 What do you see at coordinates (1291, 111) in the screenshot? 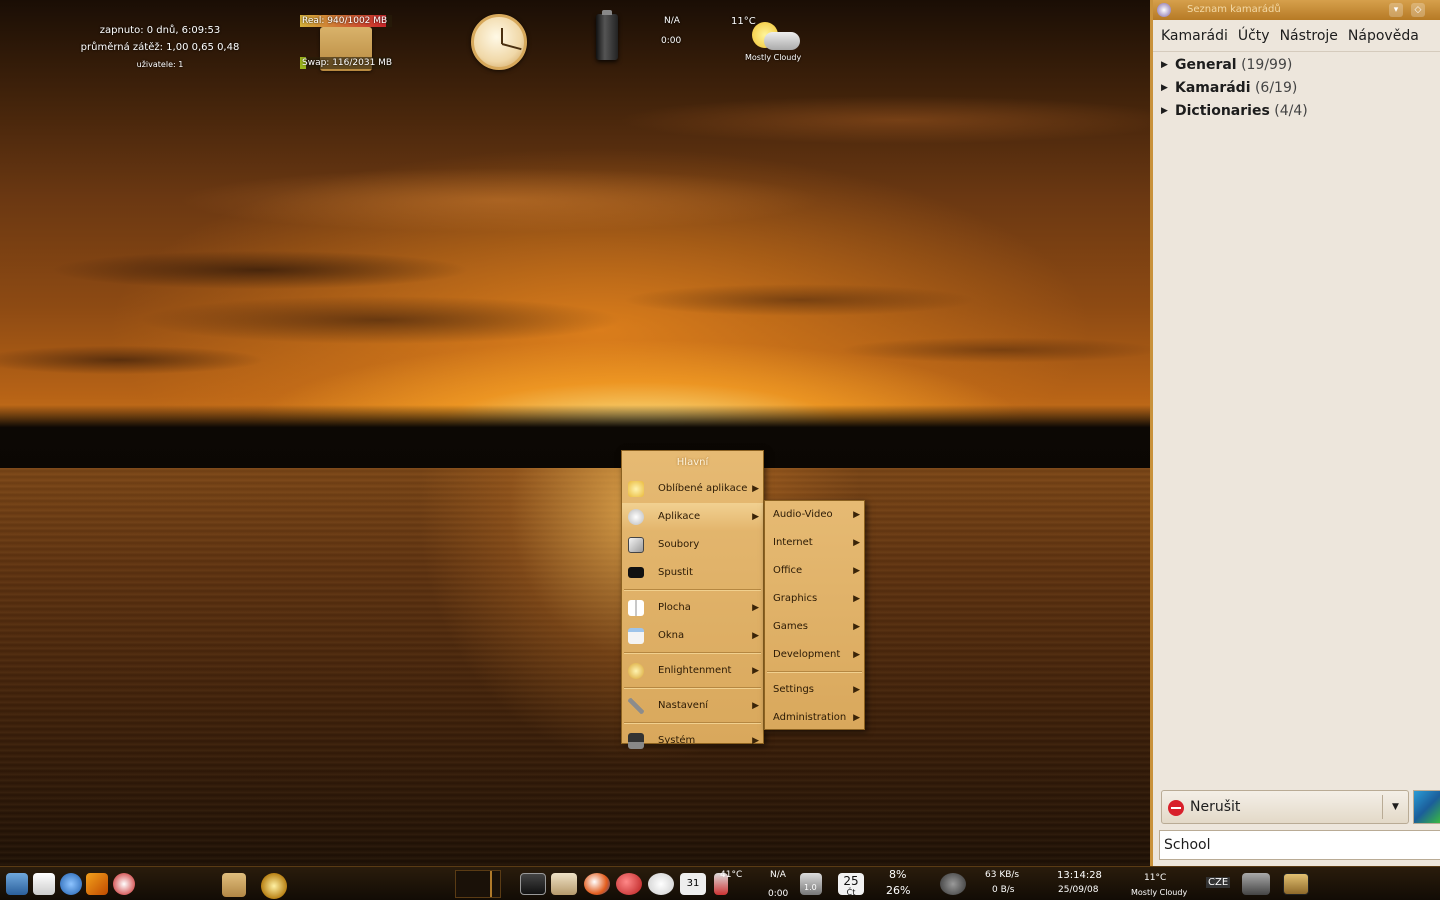
I see `group-count: (4/4)` at bounding box center [1291, 111].